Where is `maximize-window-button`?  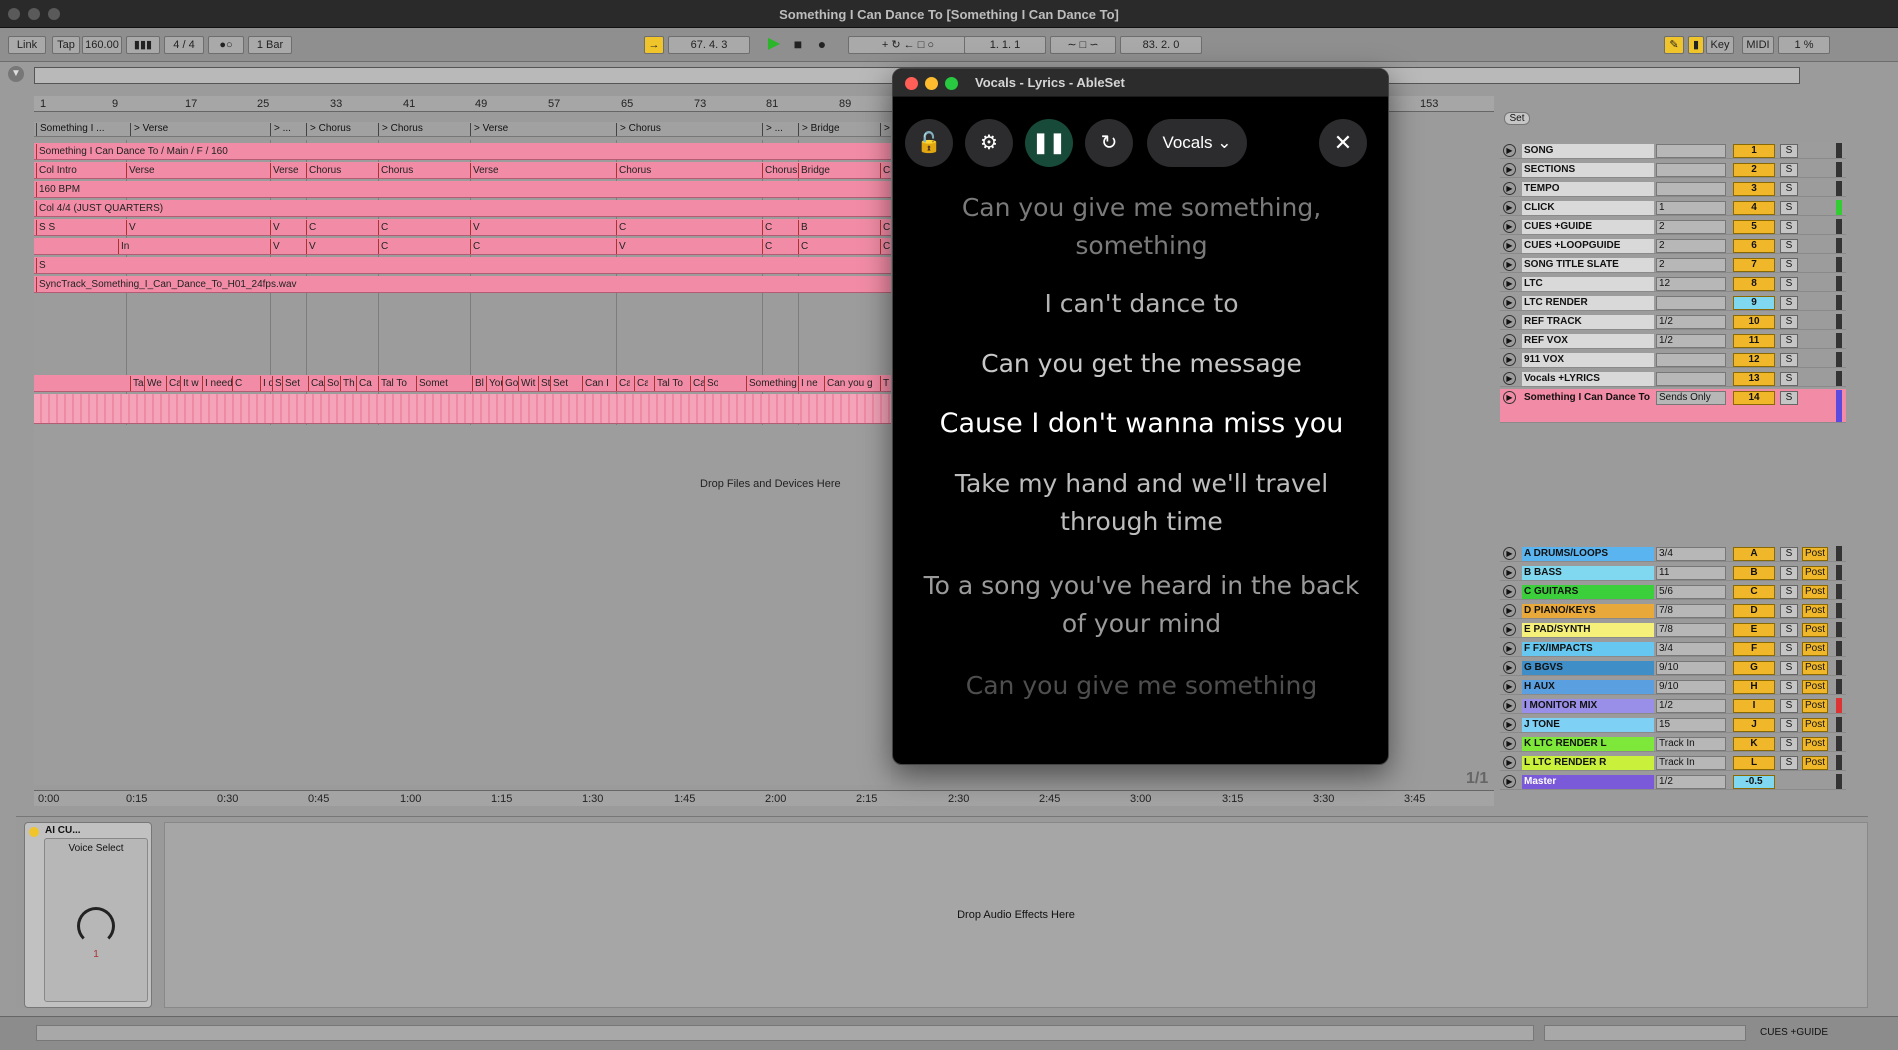 maximize-window-button is located at coordinates (951, 83).